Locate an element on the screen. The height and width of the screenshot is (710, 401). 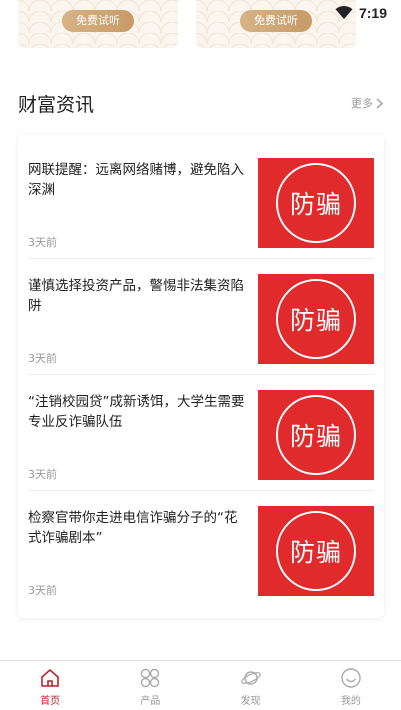
bottom-tab-bar: 首页 产品 发现 我的 is located at coordinates (200, 685).